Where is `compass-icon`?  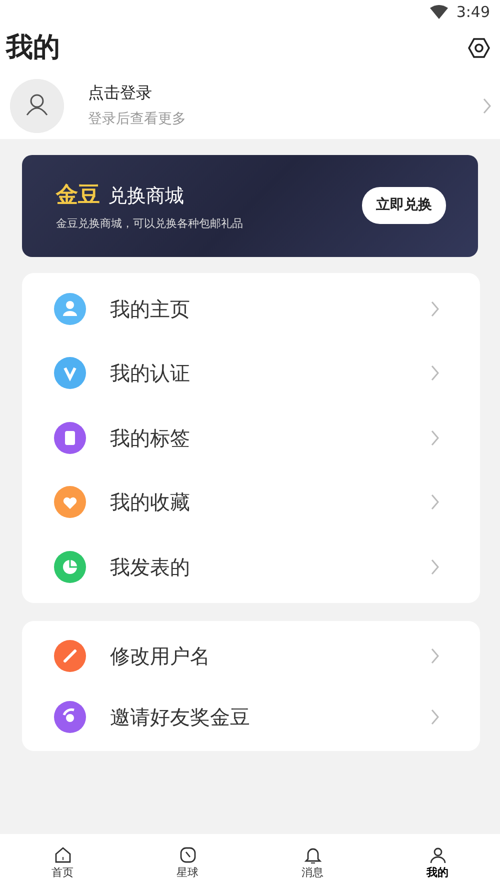 compass-icon is located at coordinates (188, 854).